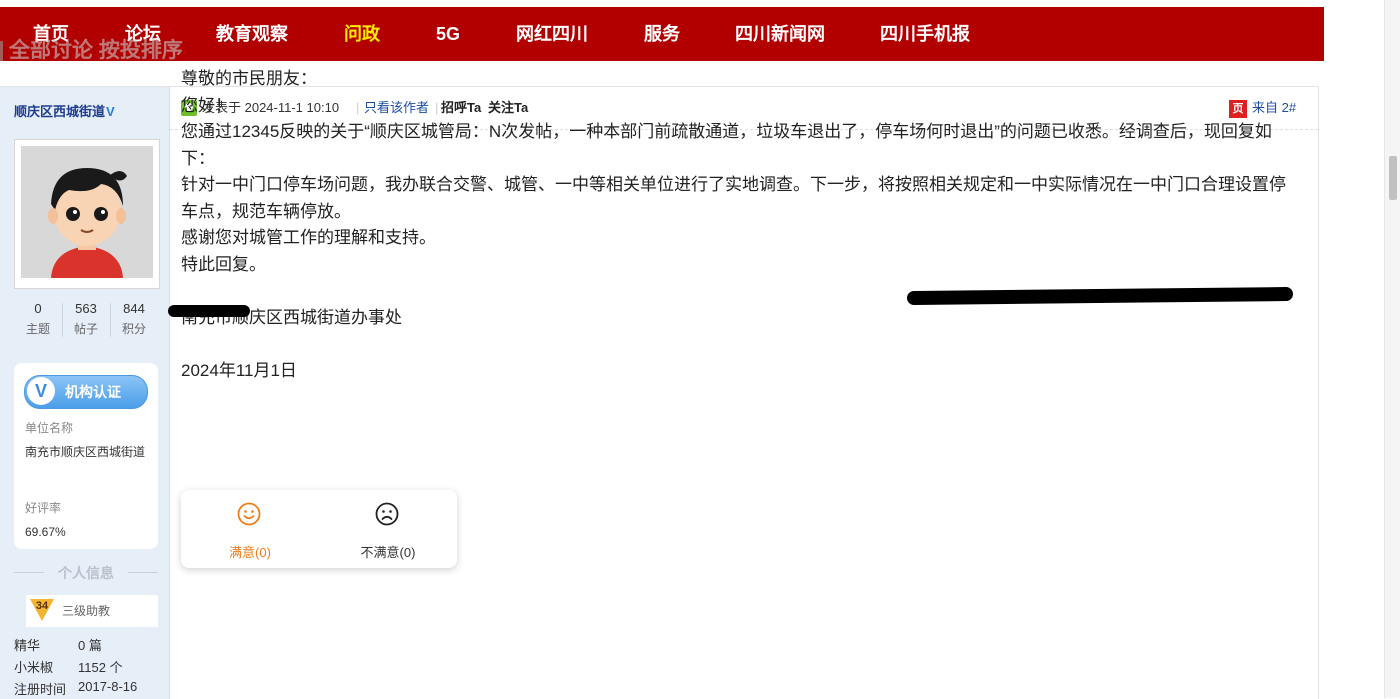 Image resolution: width=1400 pixels, height=699 pixels. Describe the element at coordinates (250, 529) in the screenshot. I see `satisfied-button: 满意(0)` at that location.